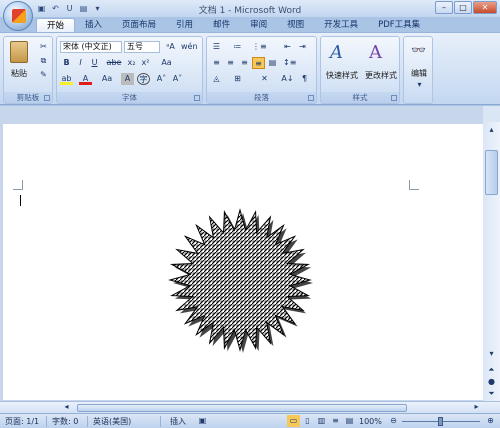 This screenshot has height=428, width=500. Describe the element at coordinates (335, 421) in the screenshot. I see `outline-view-icon: ≡` at that location.